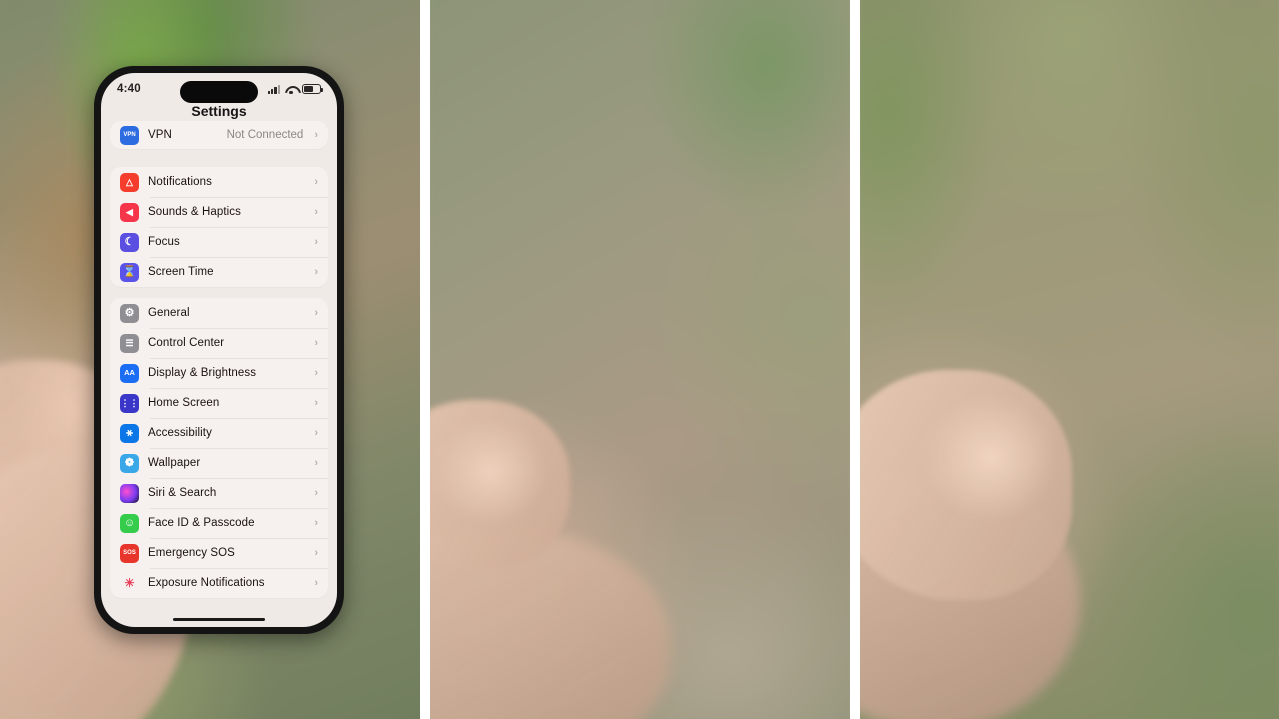 This screenshot has width=1279, height=719. Describe the element at coordinates (219, 272) in the screenshot. I see `settings-row-screen-time: ⌛ Screen Time ›` at that location.